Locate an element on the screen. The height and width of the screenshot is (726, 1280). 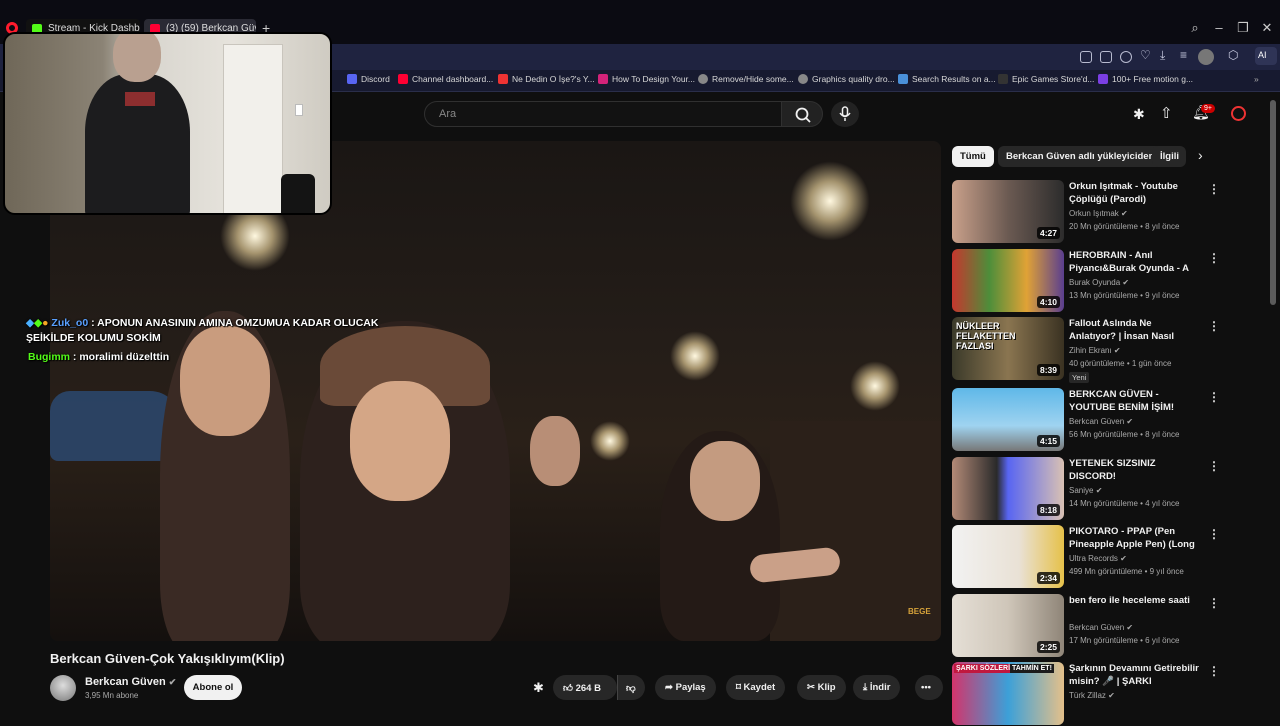
search-input: Ara is located at coordinates (603, 114).